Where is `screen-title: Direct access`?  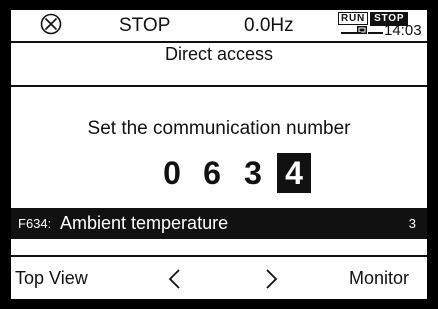
screen-title: Direct access is located at coordinates (219, 54).